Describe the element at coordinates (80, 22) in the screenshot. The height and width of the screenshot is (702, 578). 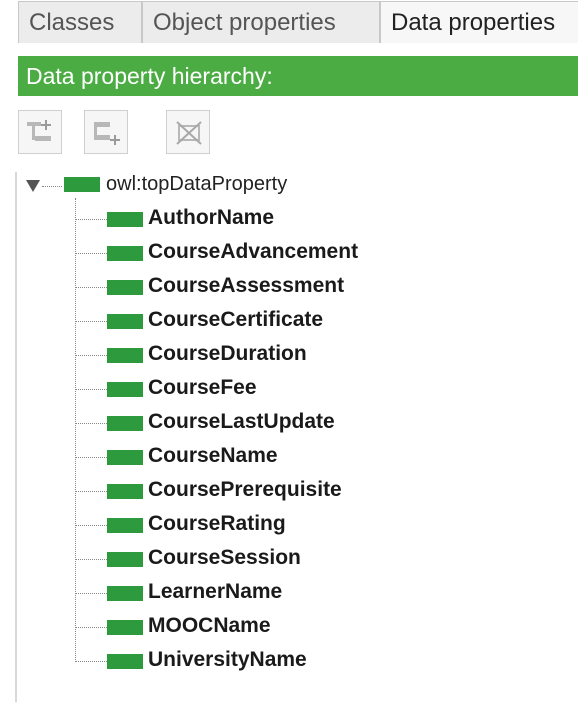
I see `tab-classes: Classes` at that location.